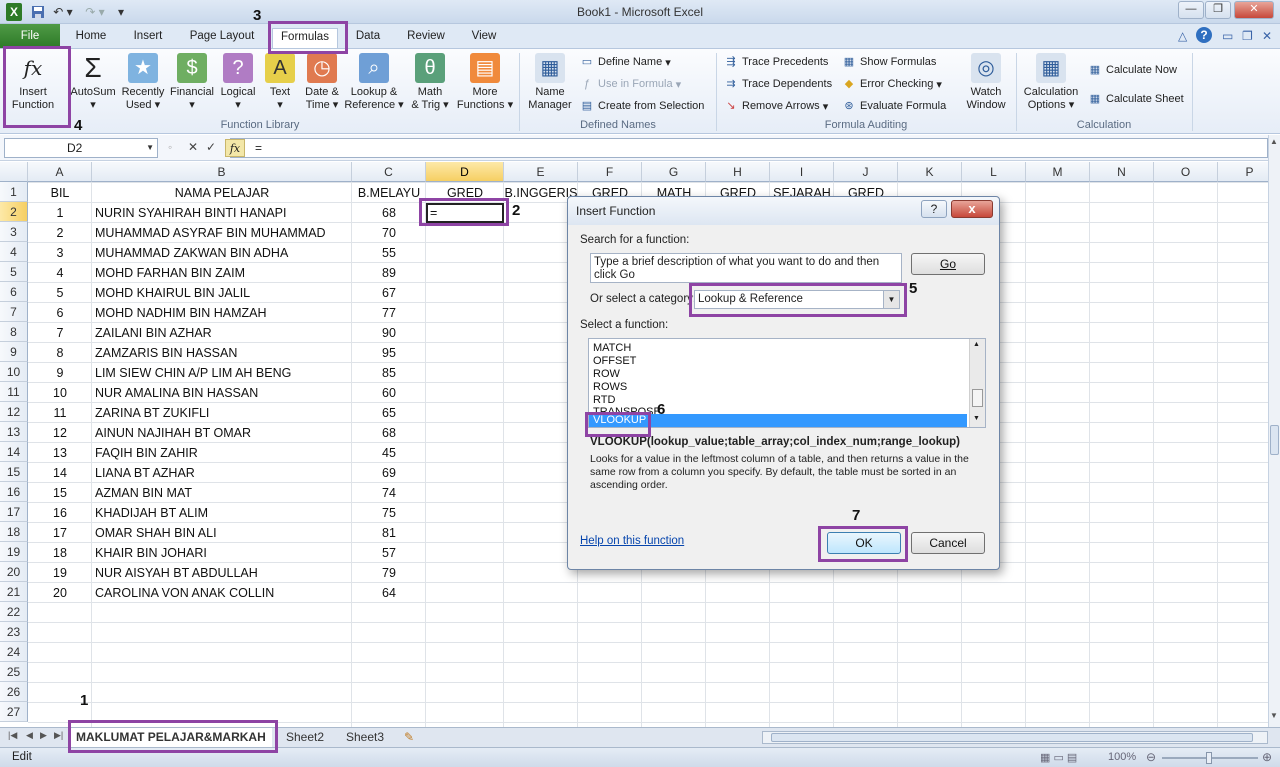 The image size is (1280, 767). What do you see at coordinates (389, 393) in the screenshot?
I see `cell-bm: 60` at bounding box center [389, 393].